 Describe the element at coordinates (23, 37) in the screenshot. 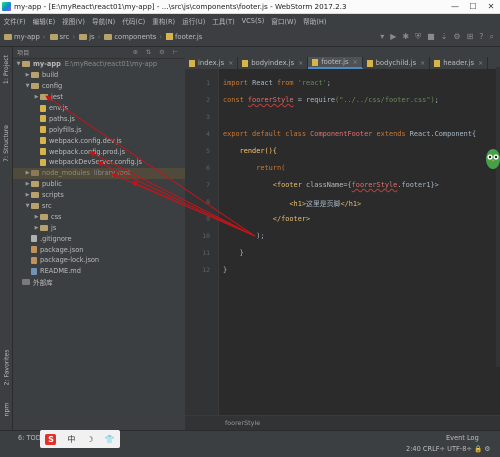

I see `breadcrumb-my-app: my-app ›` at that location.